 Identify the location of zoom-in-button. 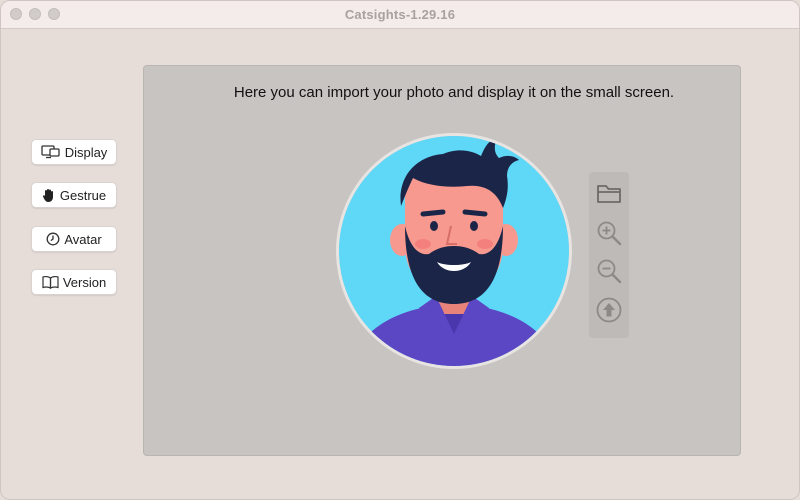
(609, 235).